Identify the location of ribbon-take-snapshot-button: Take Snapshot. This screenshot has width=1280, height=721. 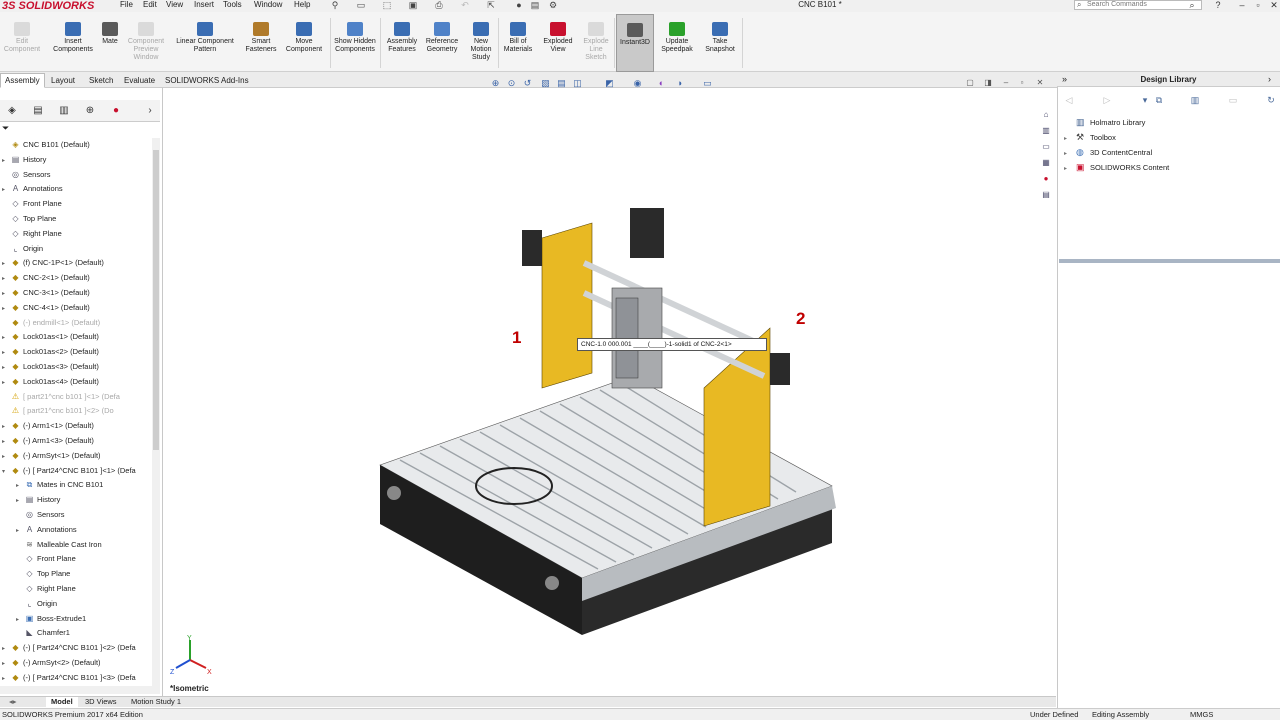
(720, 43).